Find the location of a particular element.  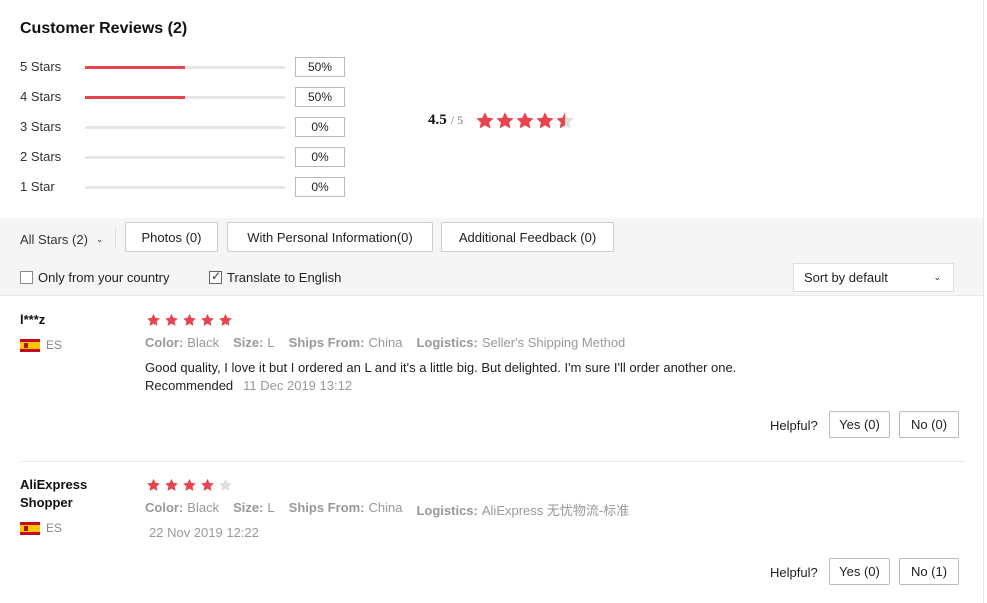

review-footer: 22 Nov 2019 12:22 is located at coordinates (199, 532).